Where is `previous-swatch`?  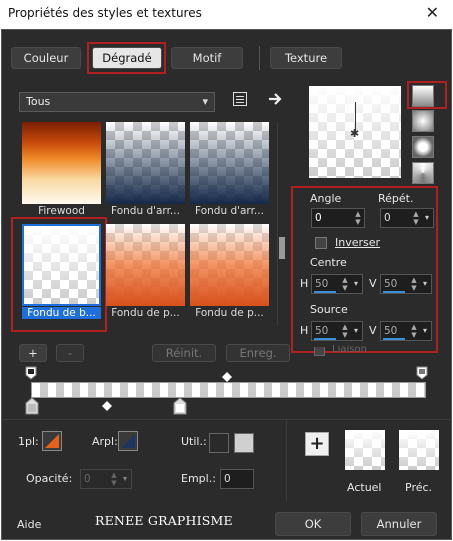 previous-swatch is located at coordinates (419, 450).